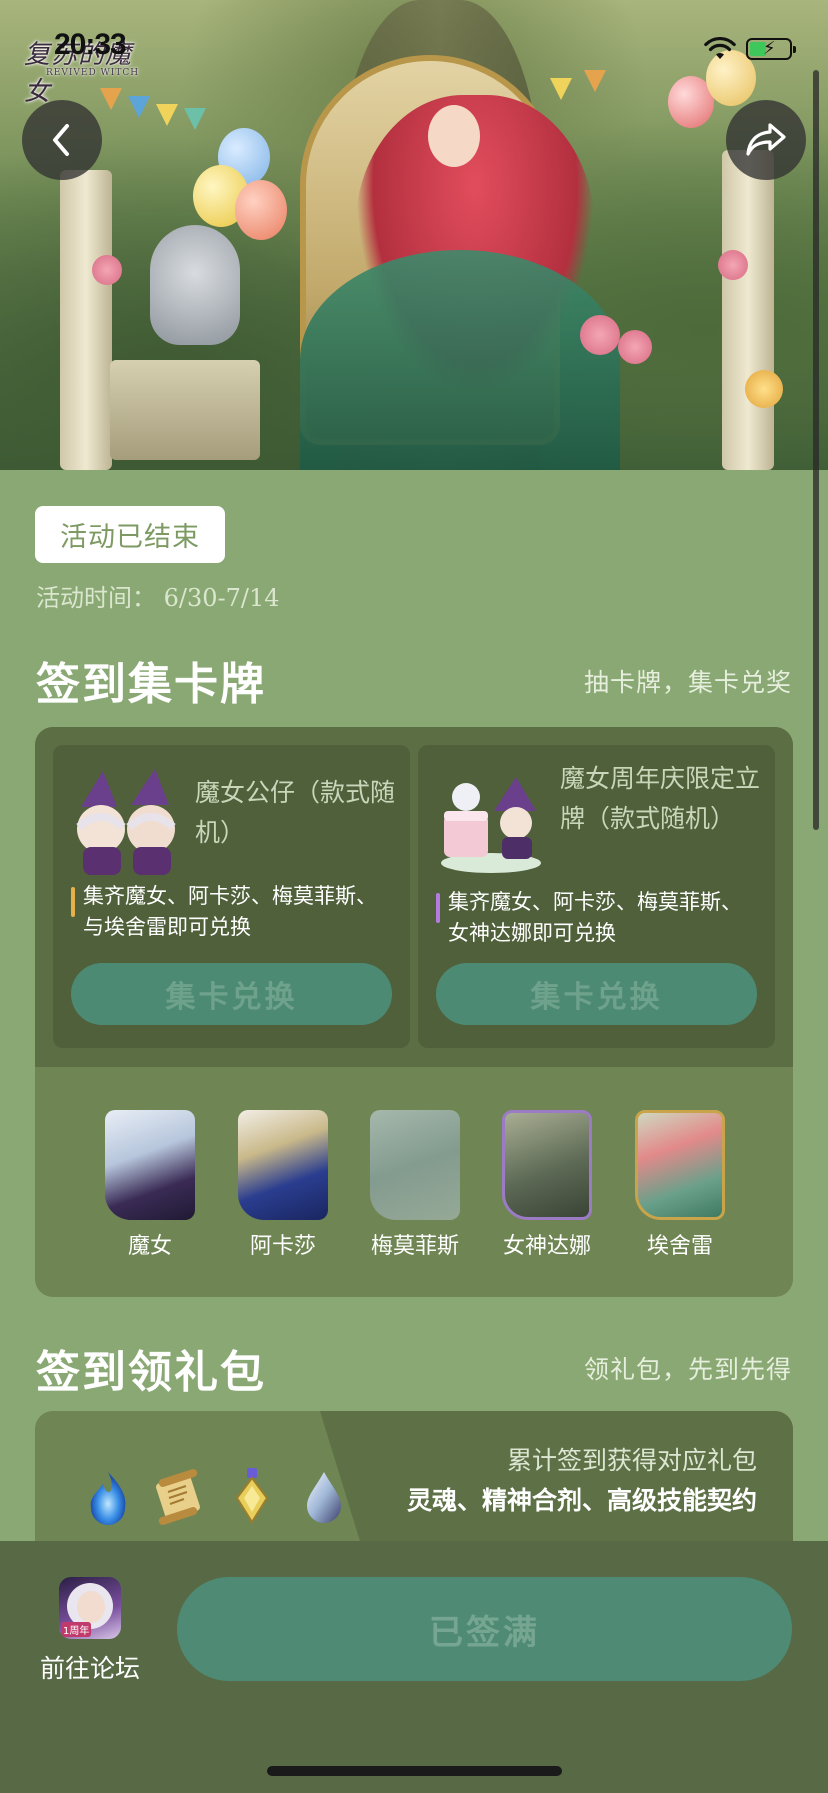 This screenshot has height=1793, width=828. Describe the element at coordinates (581, 1500) in the screenshot. I see `gift-rewards: 灵魂、精神合剂、高级技能契约` at that location.